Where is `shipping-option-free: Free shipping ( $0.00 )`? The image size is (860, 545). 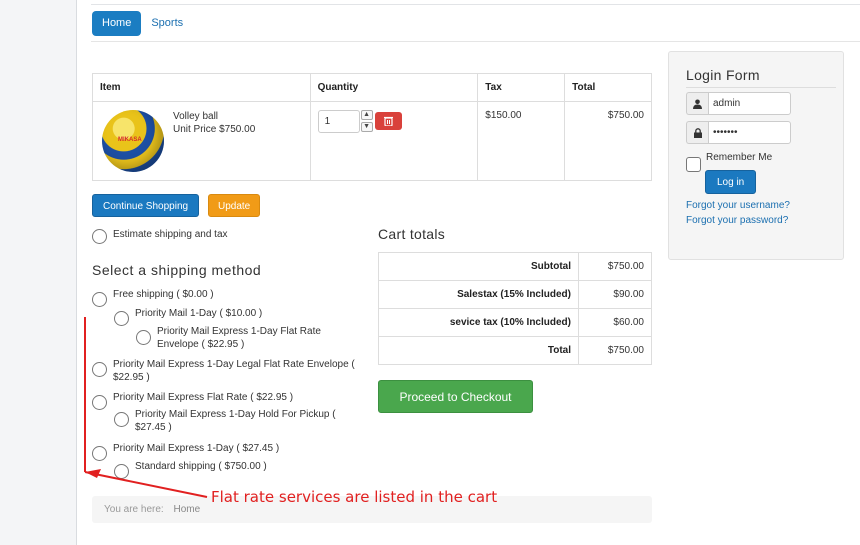 shipping-option-free: Free shipping ( $0.00 ) is located at coordinates (227, 297).